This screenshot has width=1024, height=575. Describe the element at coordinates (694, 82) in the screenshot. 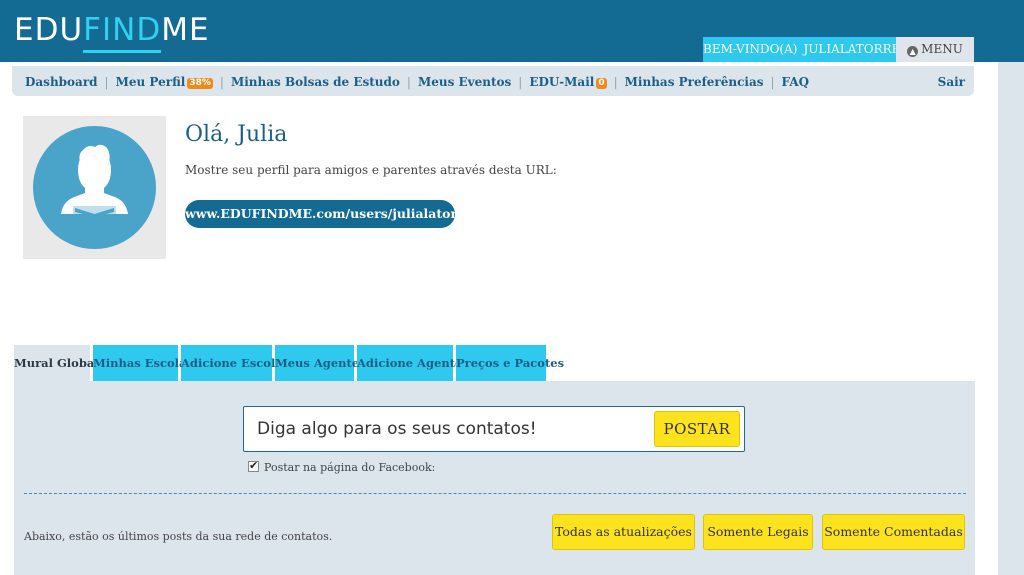

I see `nav-minhas-preferencias: Minhas Preferências` at that location.